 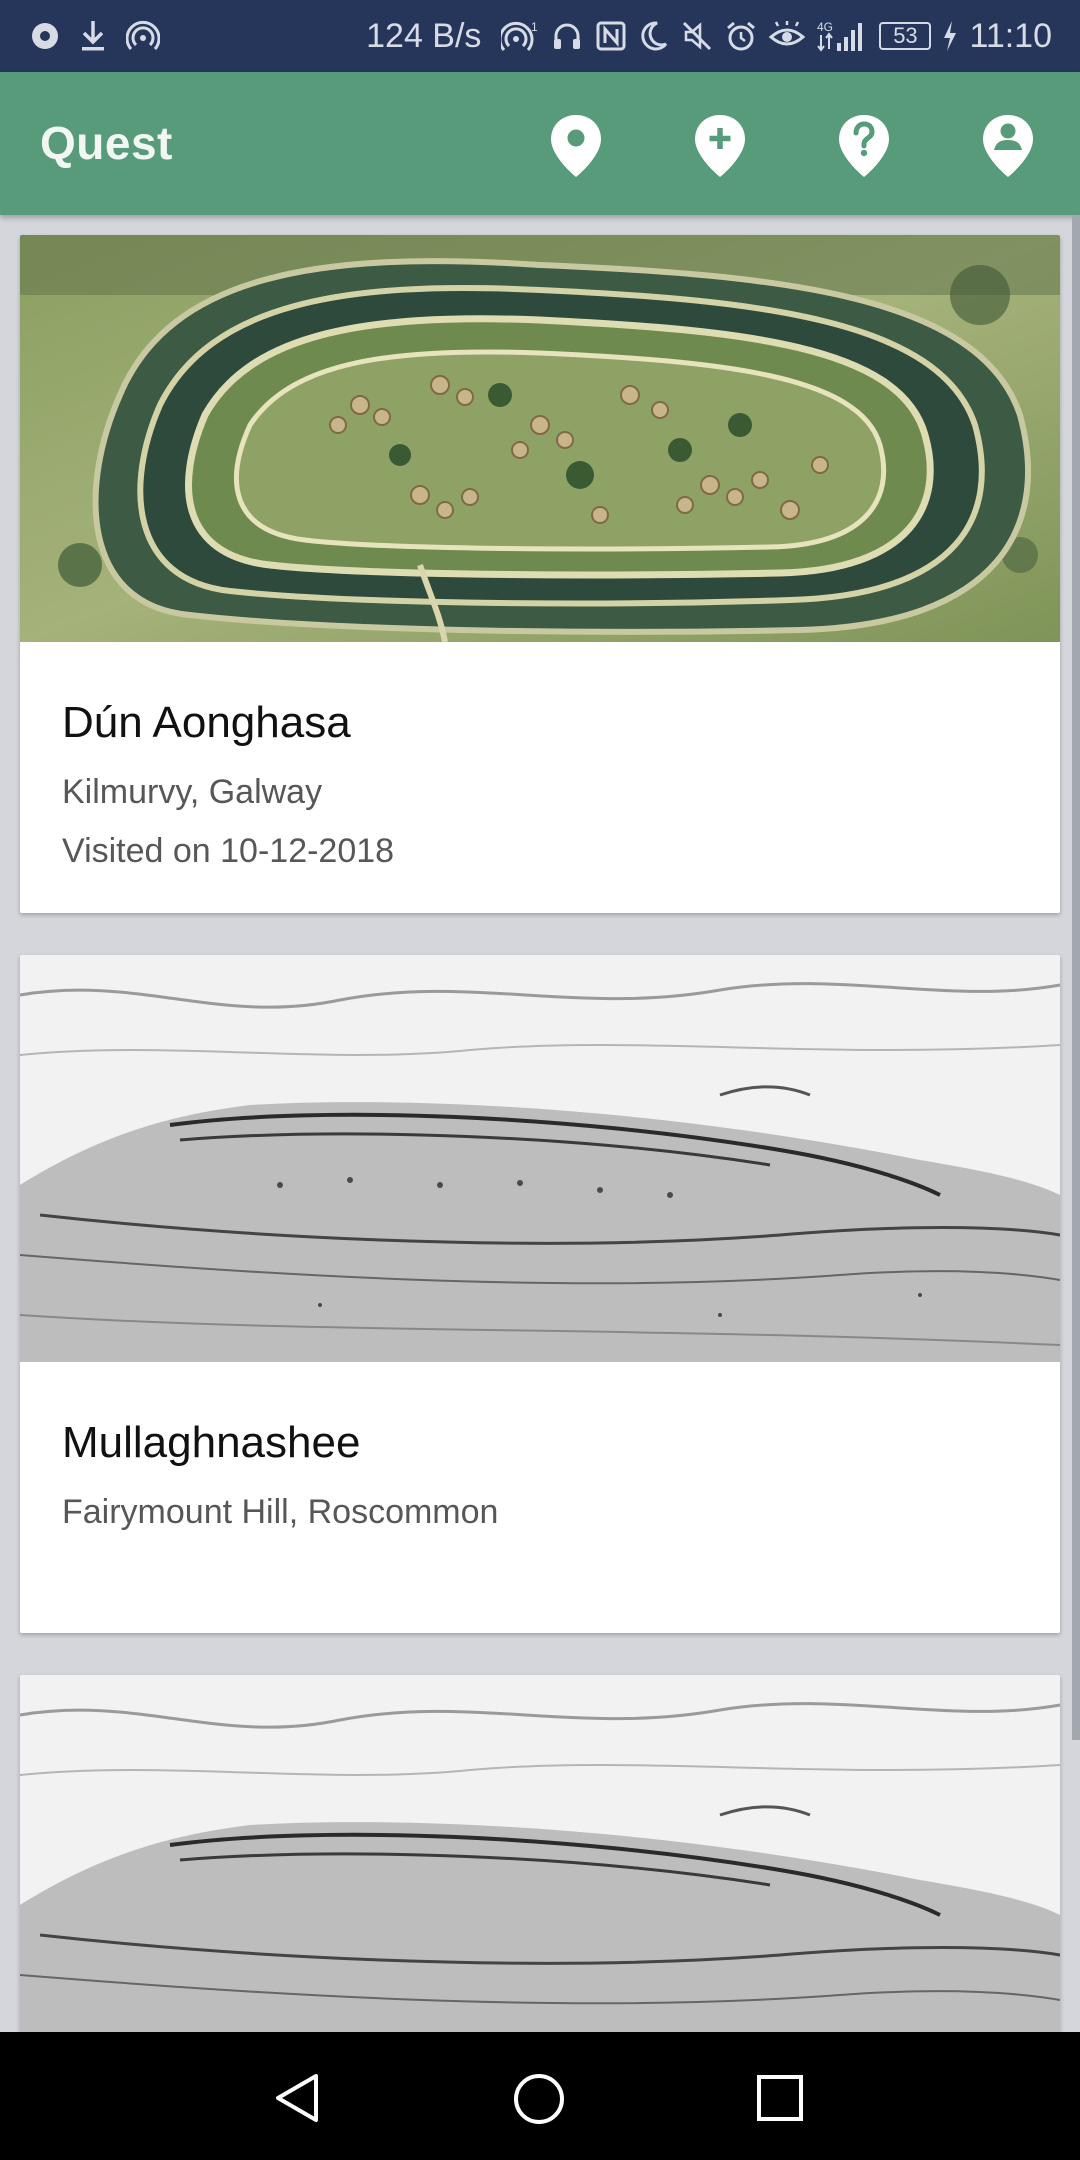 I want to click on site-title: Dún Aonghasa, so click(x=206, y=722).